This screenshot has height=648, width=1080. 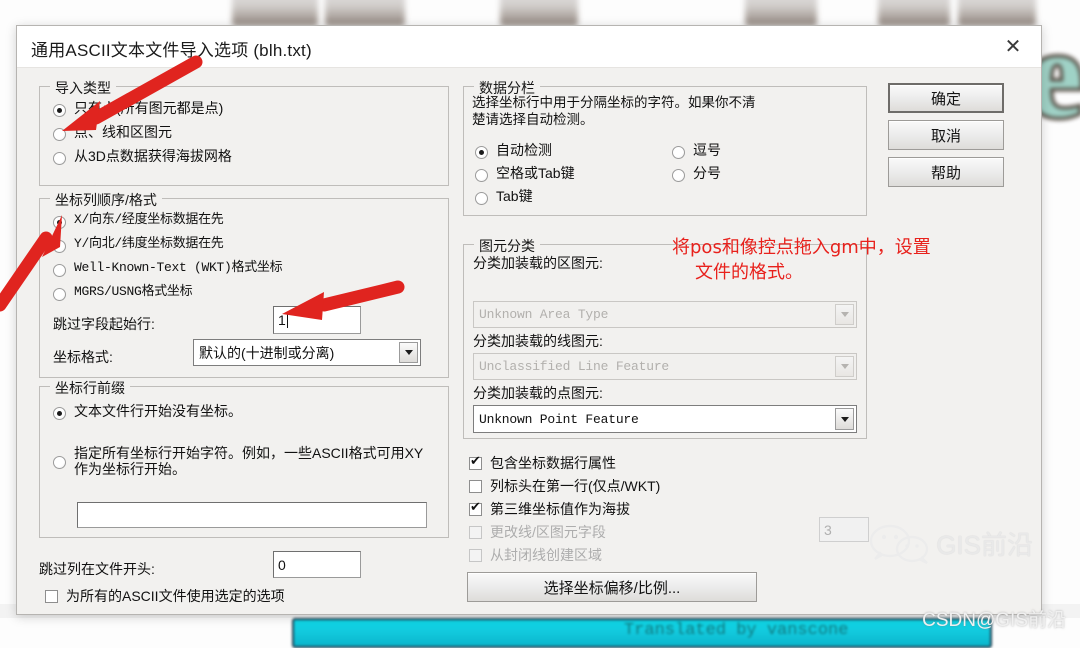 What do you see at coordinates (317, 564) in the screenshot?
I see `skip-columns-input: 0` at bounding box center [317, 564].